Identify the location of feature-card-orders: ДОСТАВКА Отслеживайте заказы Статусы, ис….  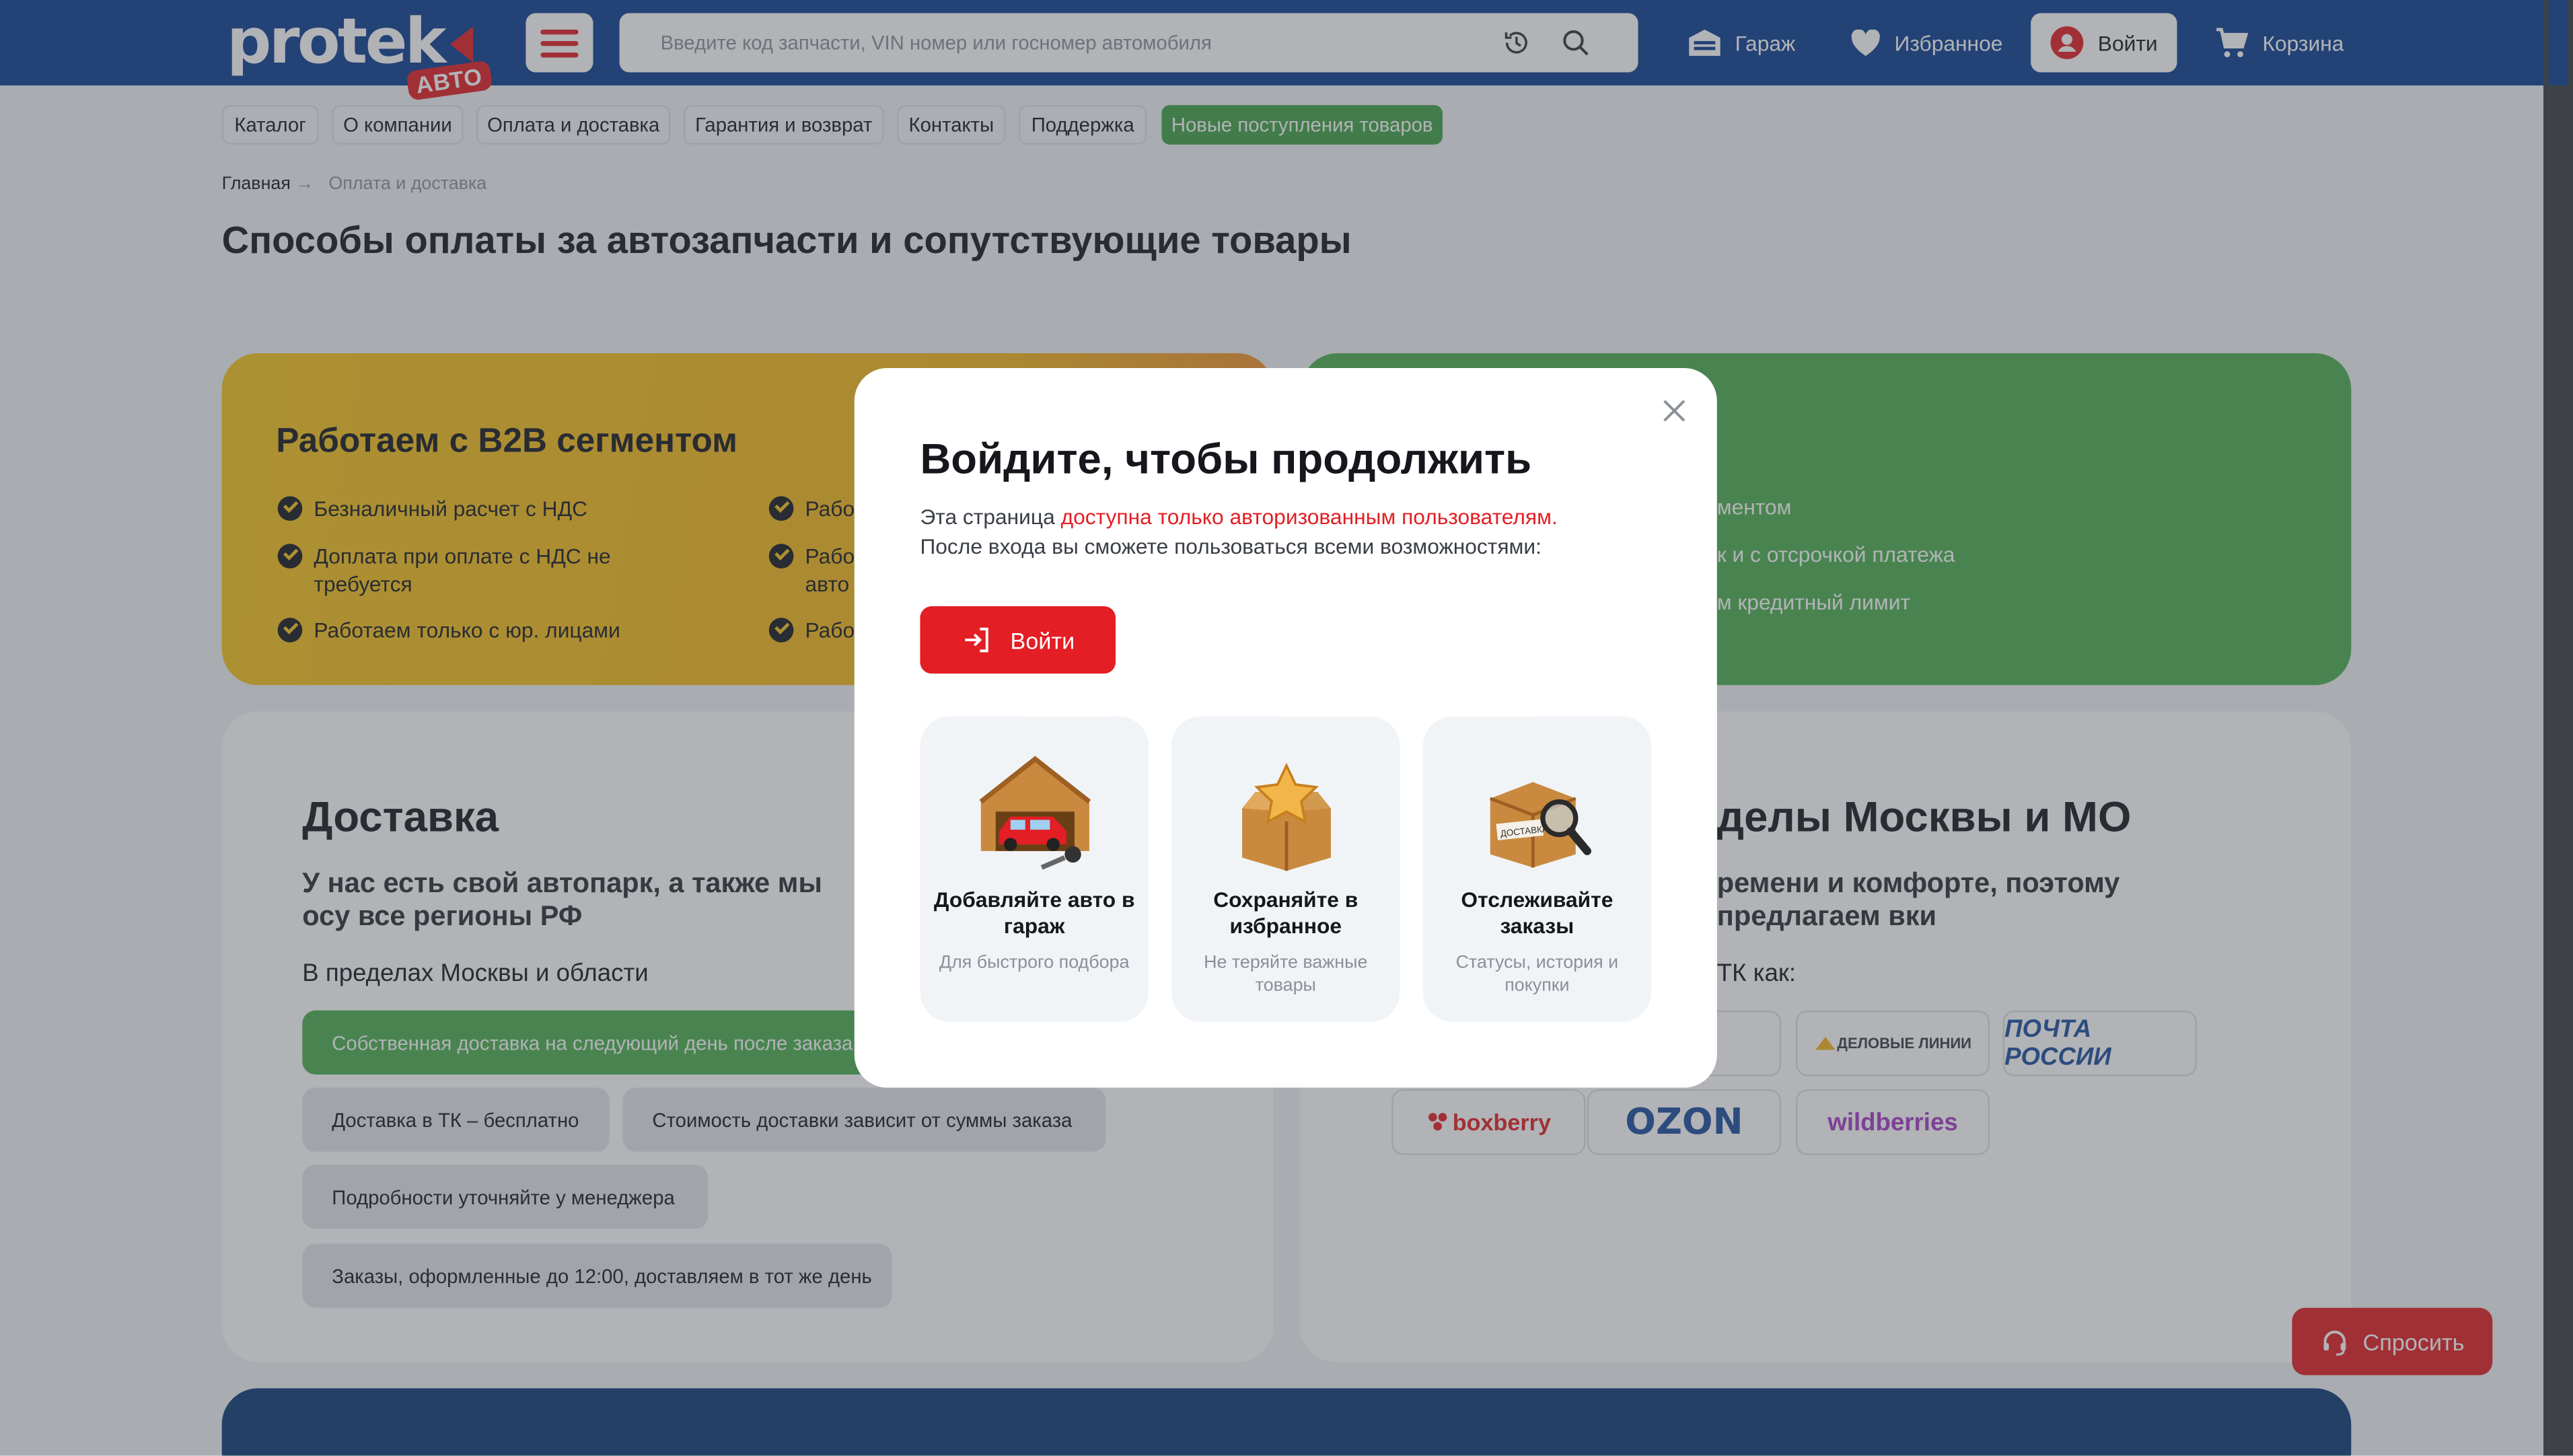
(1537, 869).